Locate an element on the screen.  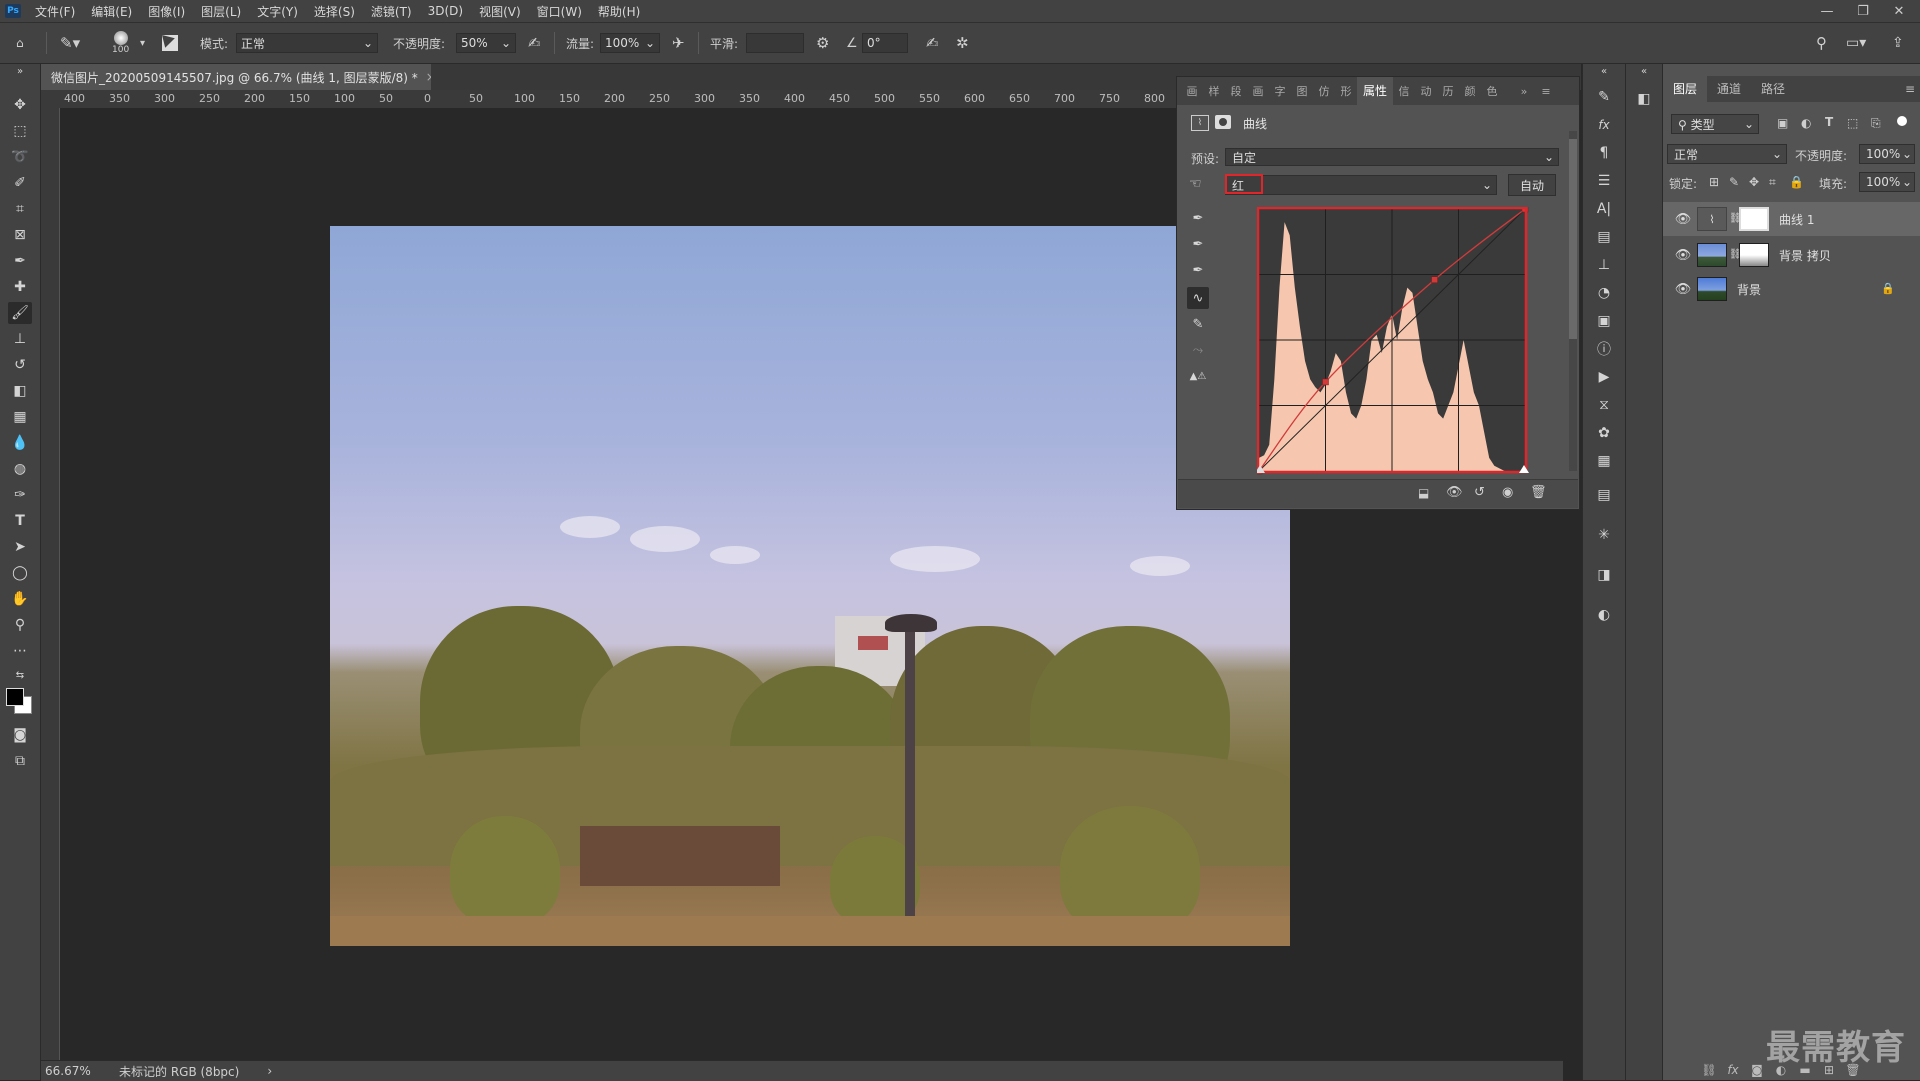
close-window-button: ✕ is located at coordinates (1899, 11).